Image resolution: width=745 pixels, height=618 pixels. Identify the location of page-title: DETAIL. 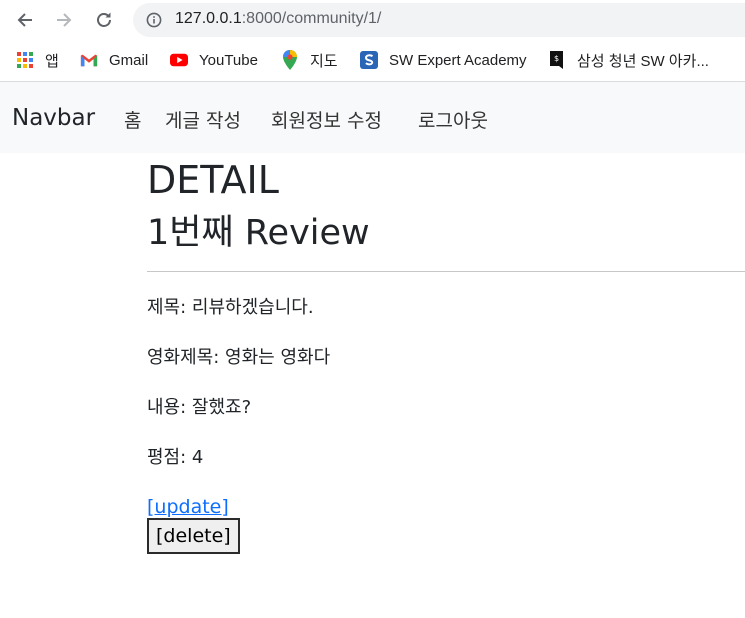
(213, 180).